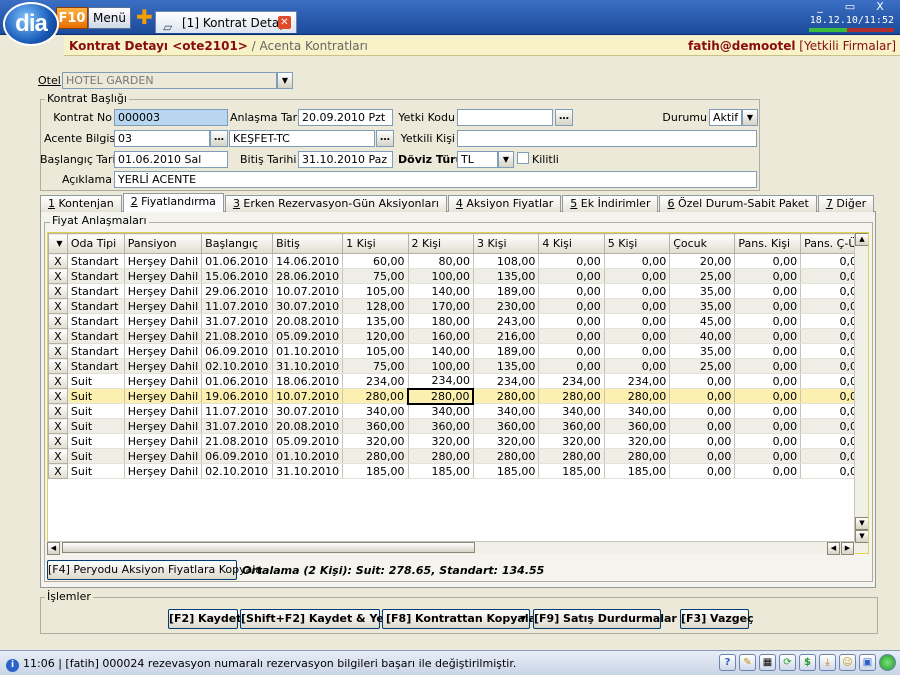 The width and height of the screenshot is (900, 675). Describe the element at coordinates (702, 291) in the screenshot. I see `table-cell: 35,00` at that location.